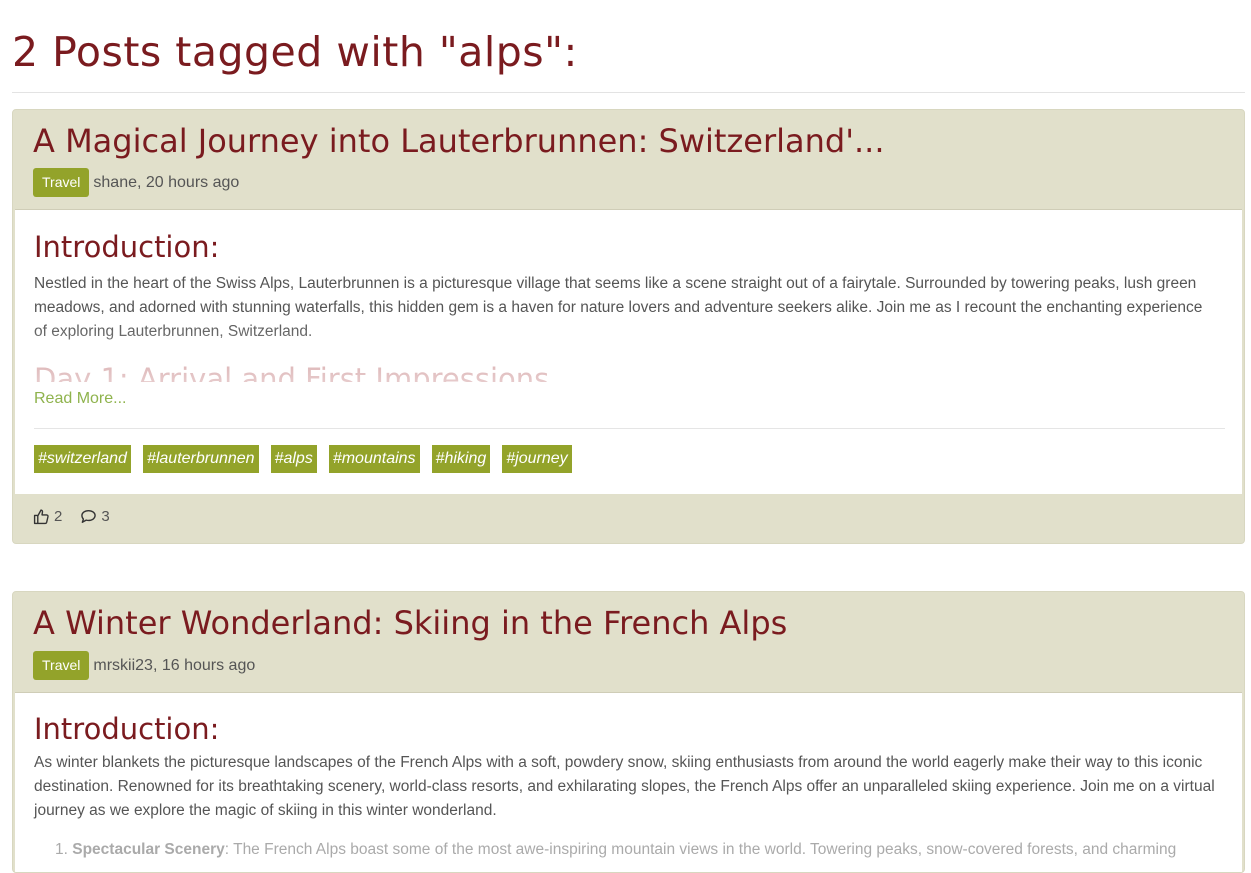 This screenshot has width=1251, height=873. What do you see at coordinates (61, 849) in the screenshot?
I see `list-item-number: 1.` at bounding box center [61, 849].